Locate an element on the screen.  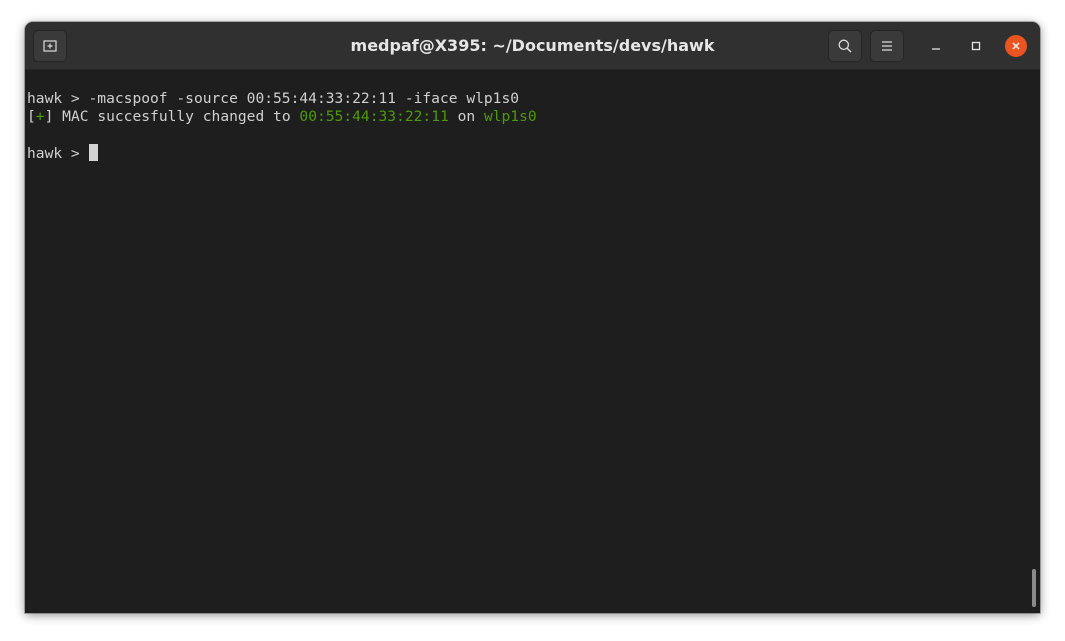
hamburger-menu-icon is located at coordinates (887, 46).